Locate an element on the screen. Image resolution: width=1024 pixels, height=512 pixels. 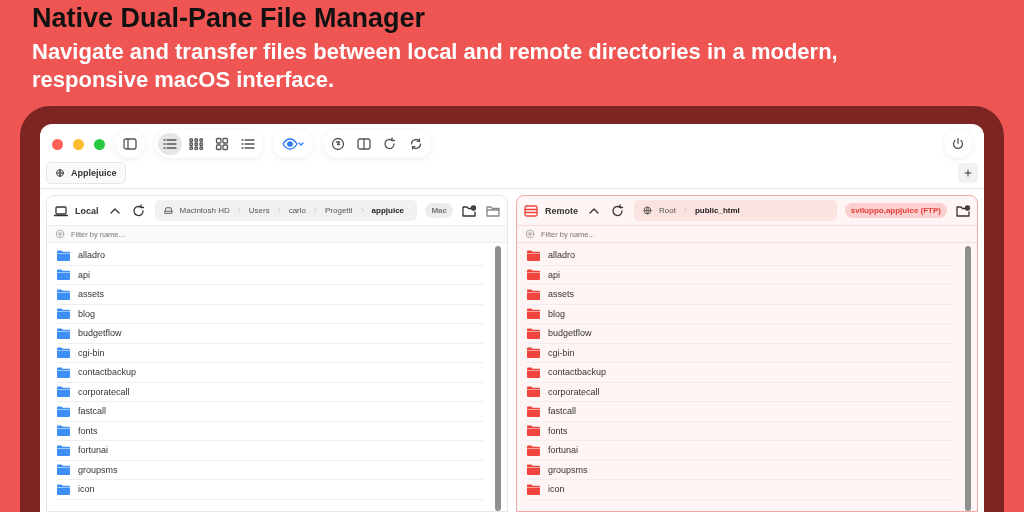
view-mode-button is located at coordinates (170, 144).